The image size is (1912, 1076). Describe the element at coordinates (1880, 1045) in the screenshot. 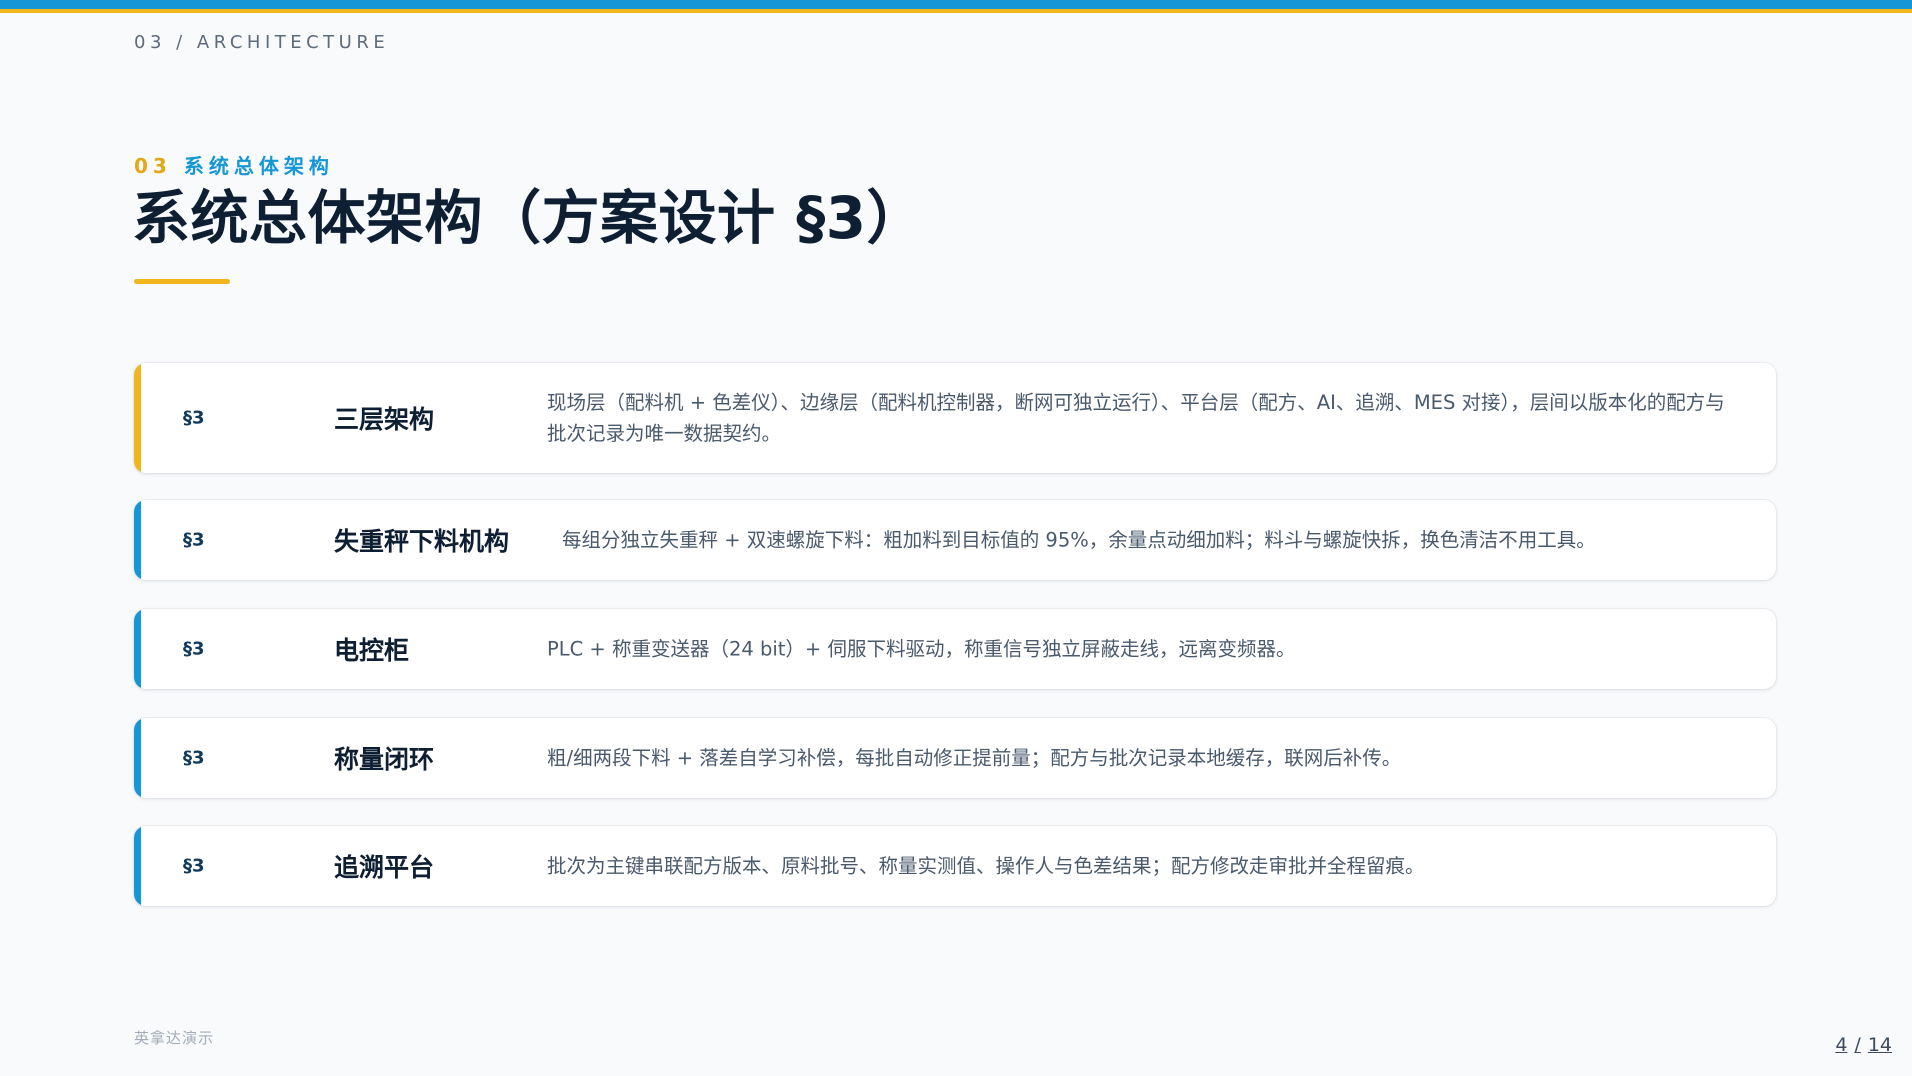

I see `total-pages-link: 14` at that location.